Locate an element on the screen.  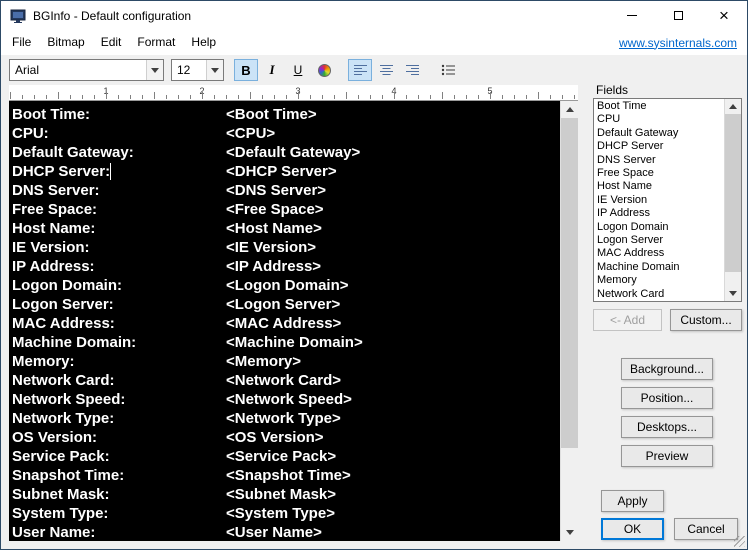
ok-button: OK is located at coordinates (632, 529).